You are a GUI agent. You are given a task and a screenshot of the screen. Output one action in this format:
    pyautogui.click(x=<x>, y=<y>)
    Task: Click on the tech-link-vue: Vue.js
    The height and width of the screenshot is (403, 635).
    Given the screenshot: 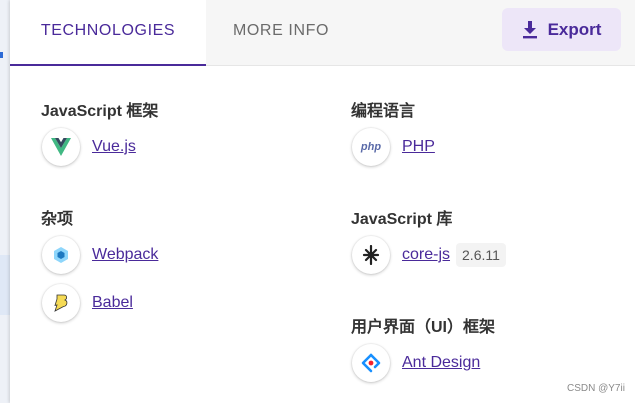 What is the action you would take?
    pyautogui.click(x=114, y=147)
    